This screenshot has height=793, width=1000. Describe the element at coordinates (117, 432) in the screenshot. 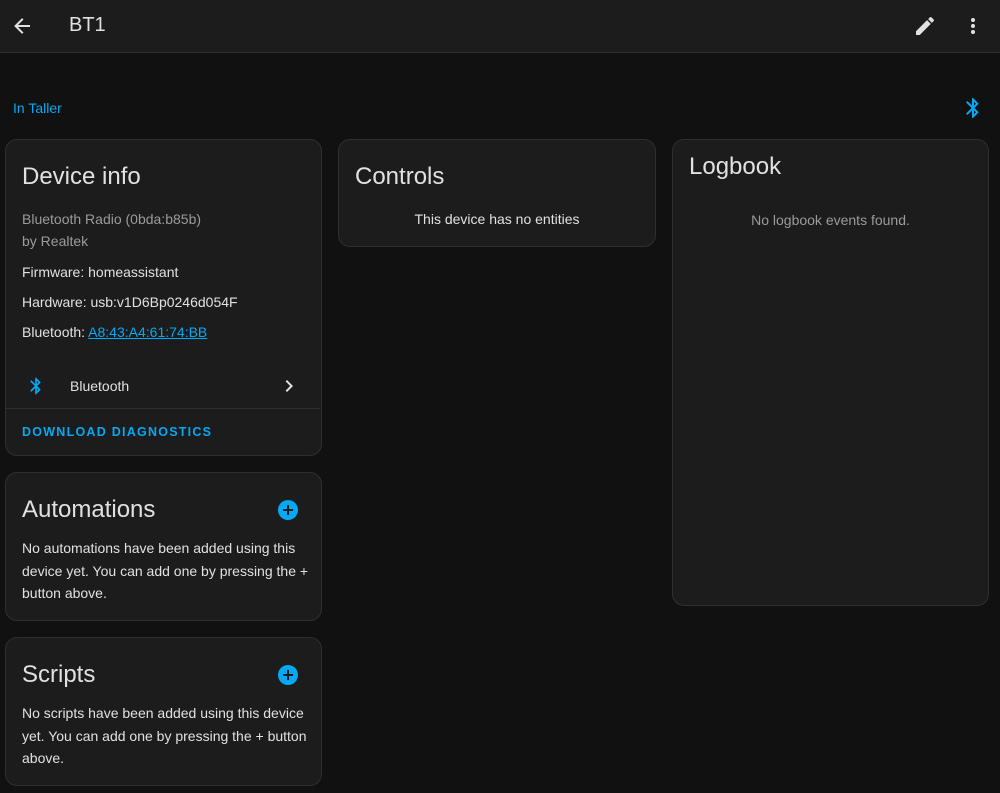

I see `download-diagnostics-button: Download diagnostics` at that location.